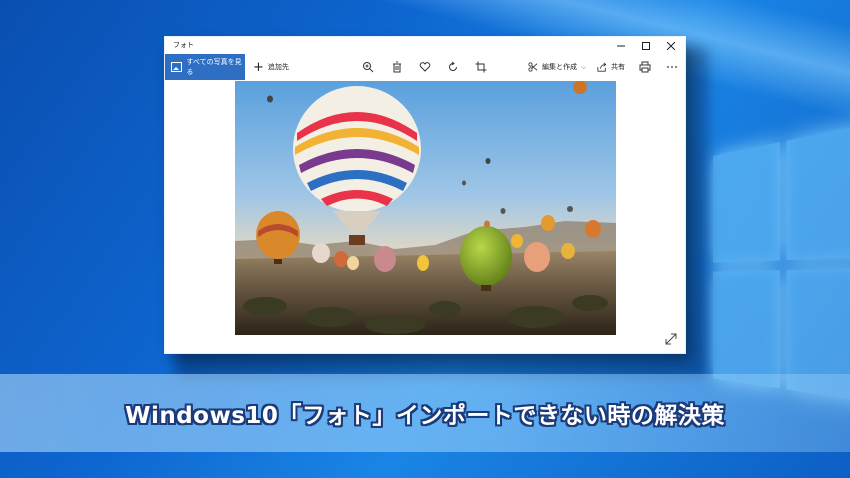 Image resolution: width=850 pixels, height=478 pixels. What do you see at coordinates (397, 67) in the screenshot?
I see `delete-icon` at bounding box center [397, 67].